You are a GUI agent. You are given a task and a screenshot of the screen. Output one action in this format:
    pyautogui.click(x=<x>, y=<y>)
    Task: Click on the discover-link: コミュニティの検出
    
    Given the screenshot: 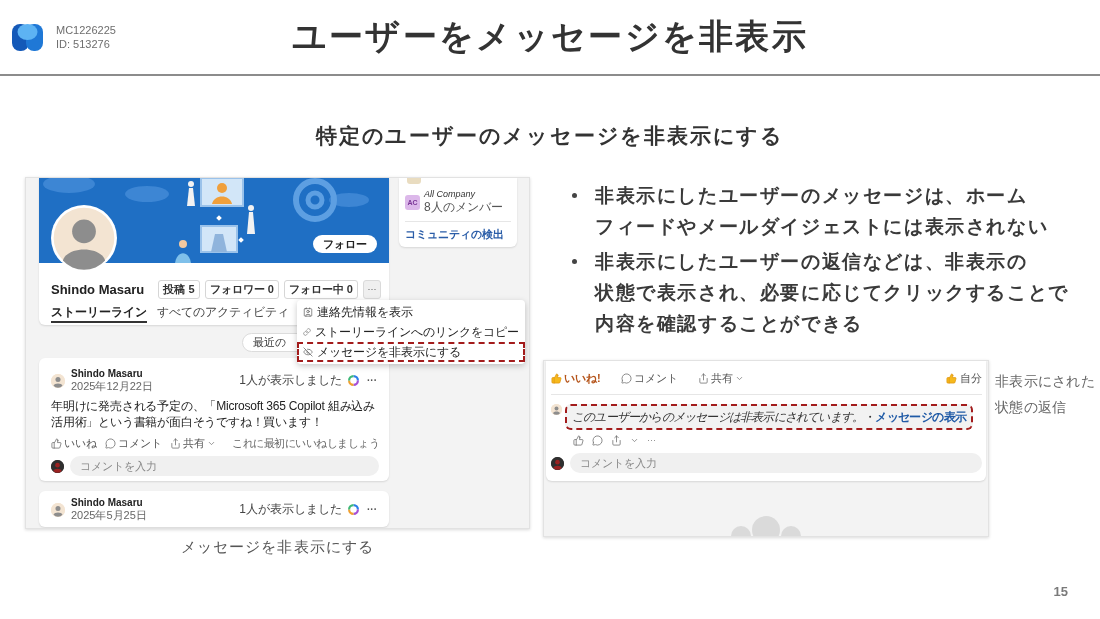 What is the action you would take?
    pyautogui.click(x=458, y=234)
    